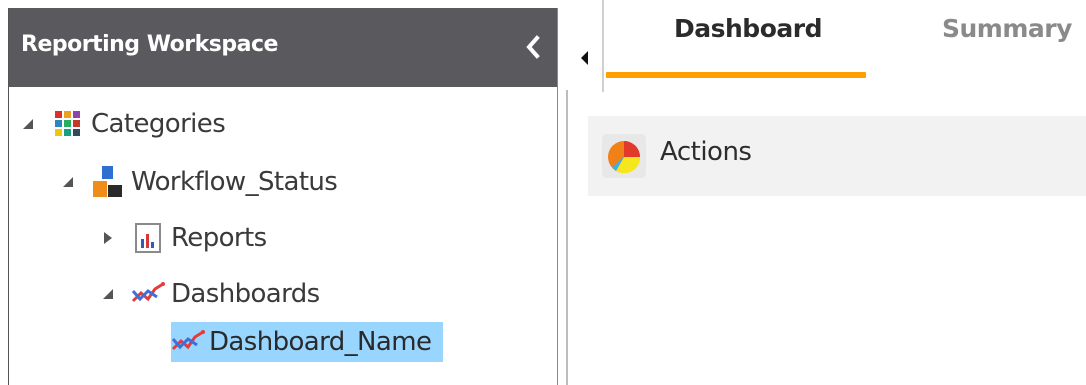  What do you see at coordinates (567, 237) in the screenshot?
I see `panel-splitter` at bounding box center [567, 237].